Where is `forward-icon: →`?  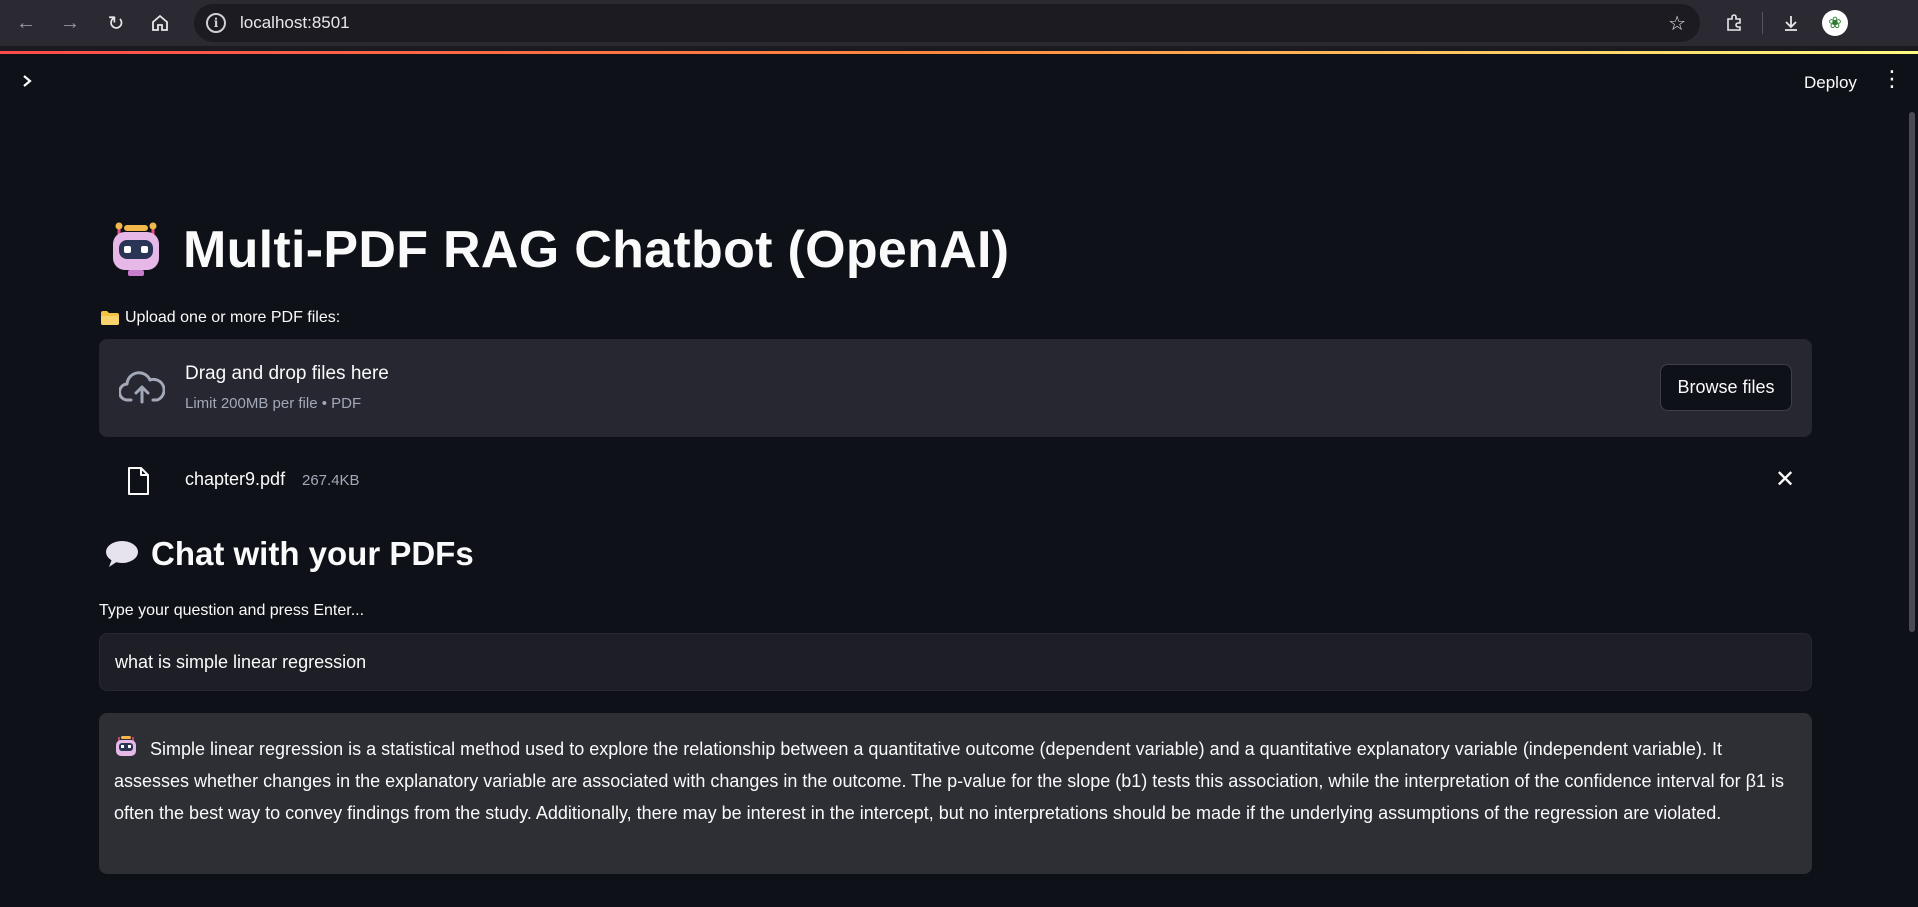 forward-icon: → is located at coordinates (70, 23).